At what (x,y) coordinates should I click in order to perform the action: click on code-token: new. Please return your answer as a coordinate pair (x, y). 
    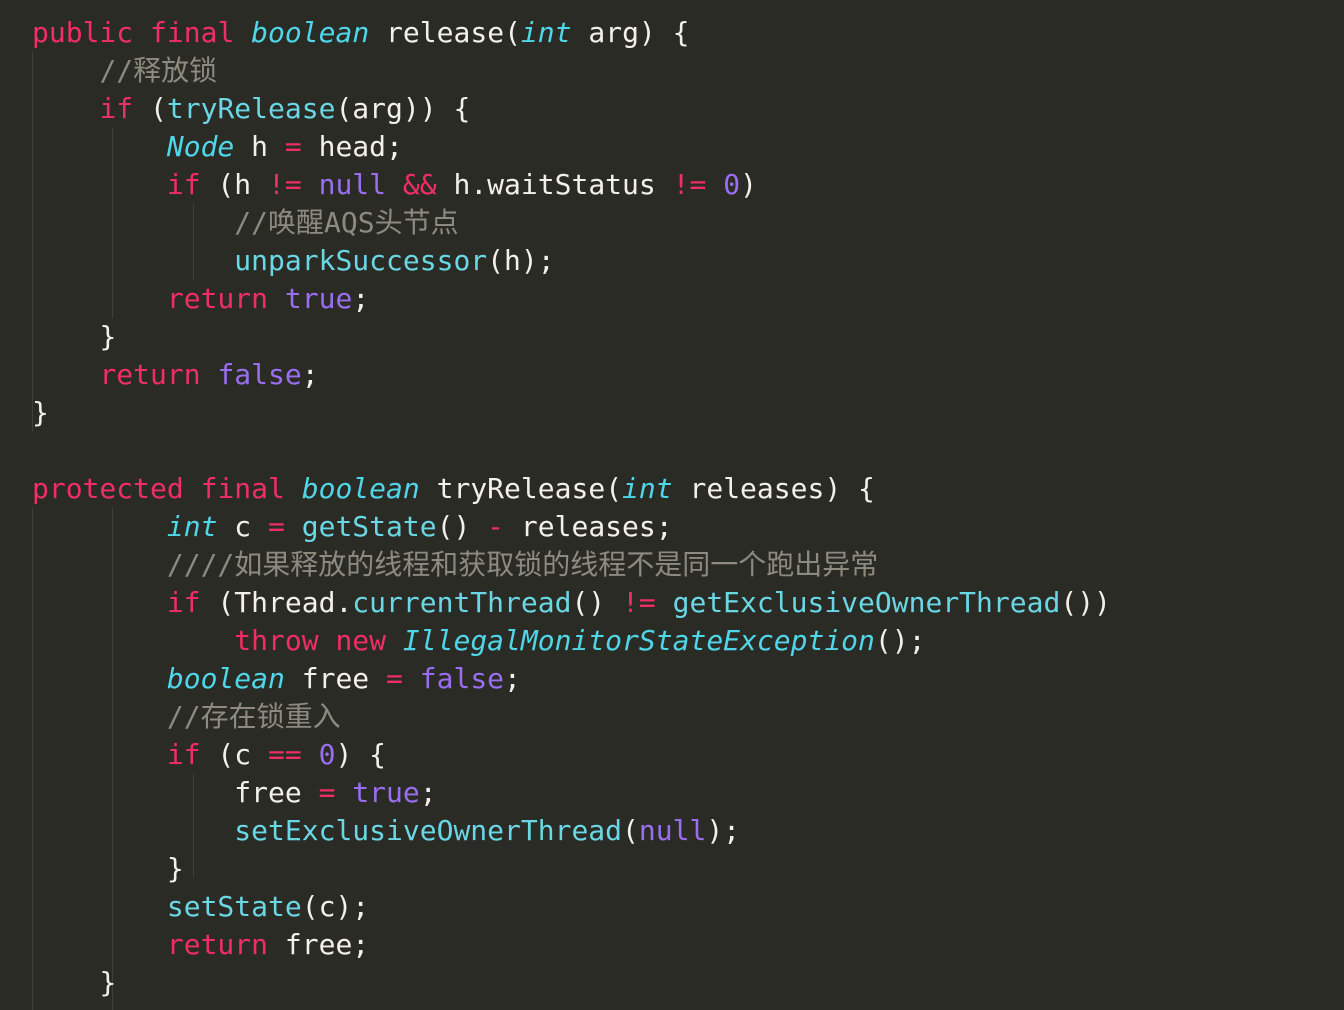
    Looking at the image, I should click on (361, 640).